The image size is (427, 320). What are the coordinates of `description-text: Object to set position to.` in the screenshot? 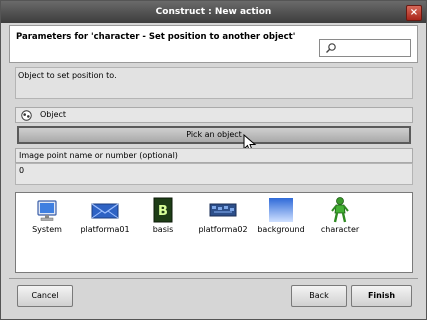 It's located at (67, 75).